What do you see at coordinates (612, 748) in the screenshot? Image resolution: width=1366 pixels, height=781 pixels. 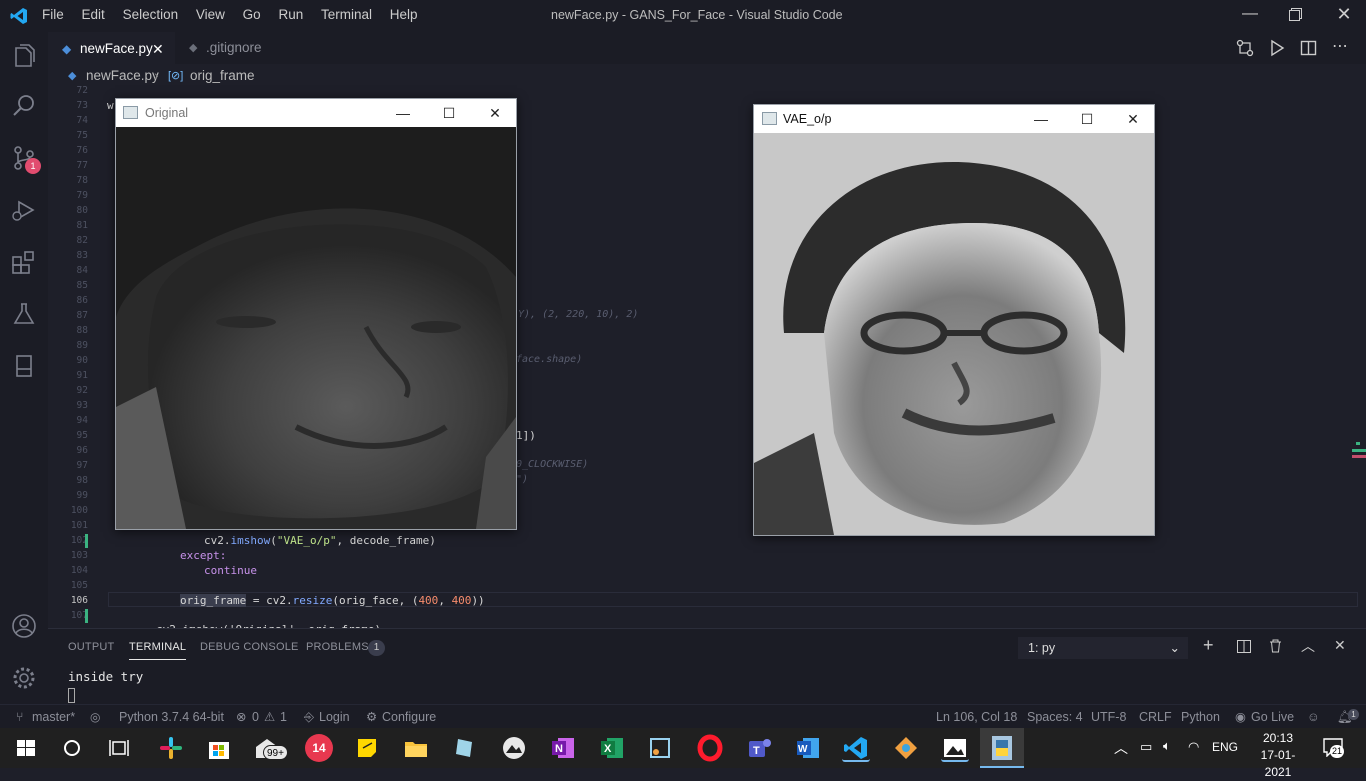 I see `excel-icon: X` at bounding box center [612, 748].